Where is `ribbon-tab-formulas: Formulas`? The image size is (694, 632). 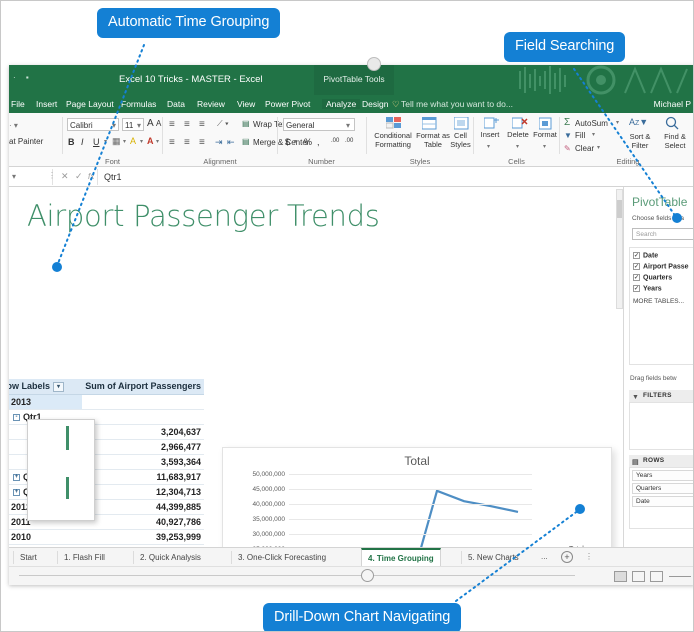 ribbon-tab-formulas: Formulas is located at coordinates (138, 104).